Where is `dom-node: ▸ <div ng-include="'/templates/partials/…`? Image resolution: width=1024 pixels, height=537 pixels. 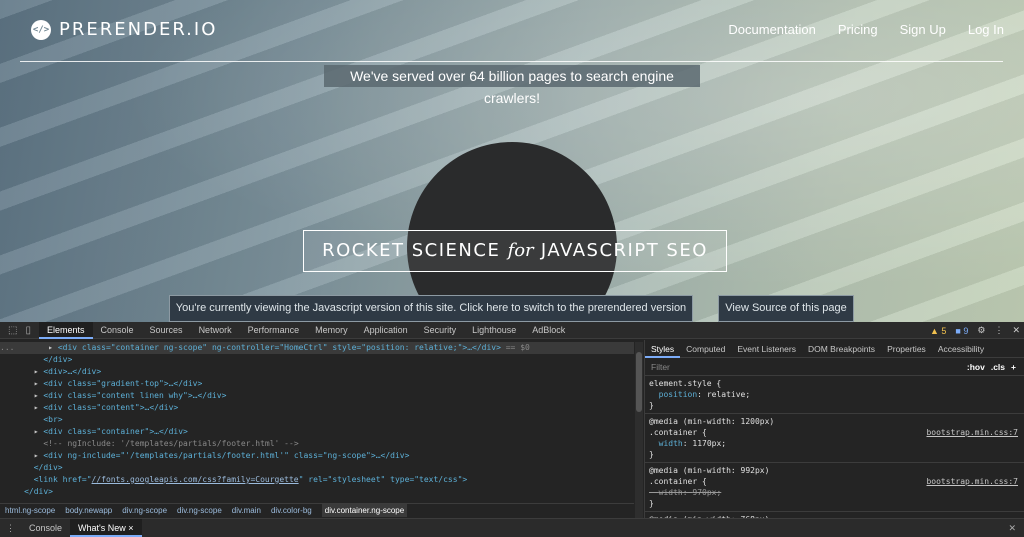
dom-node: ▸ <div ng-include="'/templates/partials/… is located at coordinates (317, 456).